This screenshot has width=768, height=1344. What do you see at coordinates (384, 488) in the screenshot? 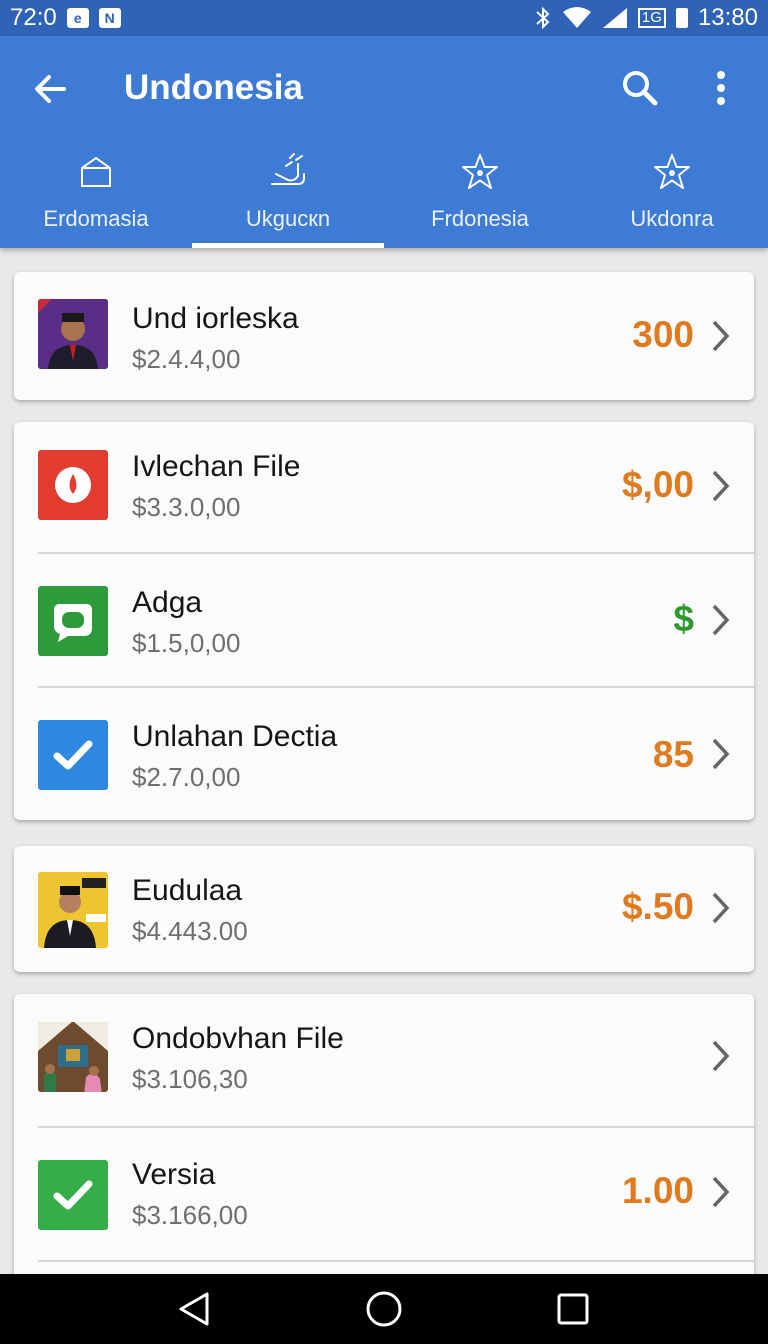
I see `list-item: Ivlechan File $3.3.0,00 $,00` at bounding box center [384, 488].